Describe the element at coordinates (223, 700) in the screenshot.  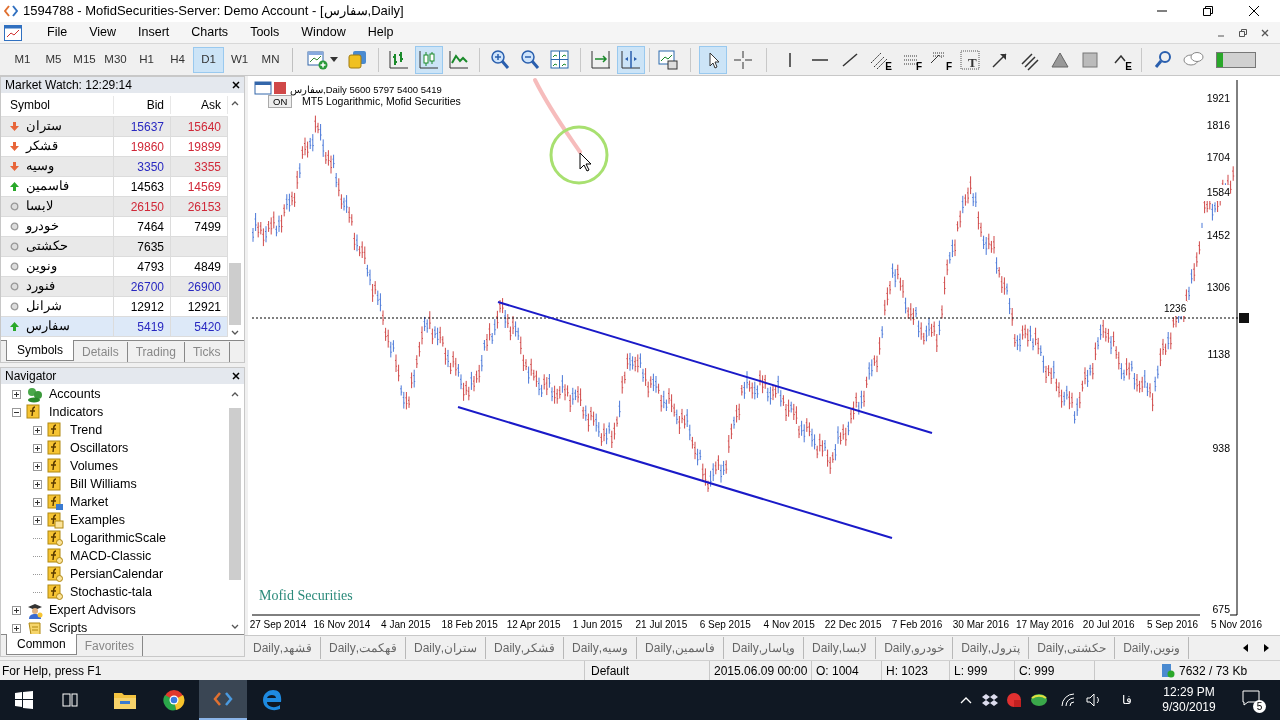
I see `taskbar-app-button` at that location.